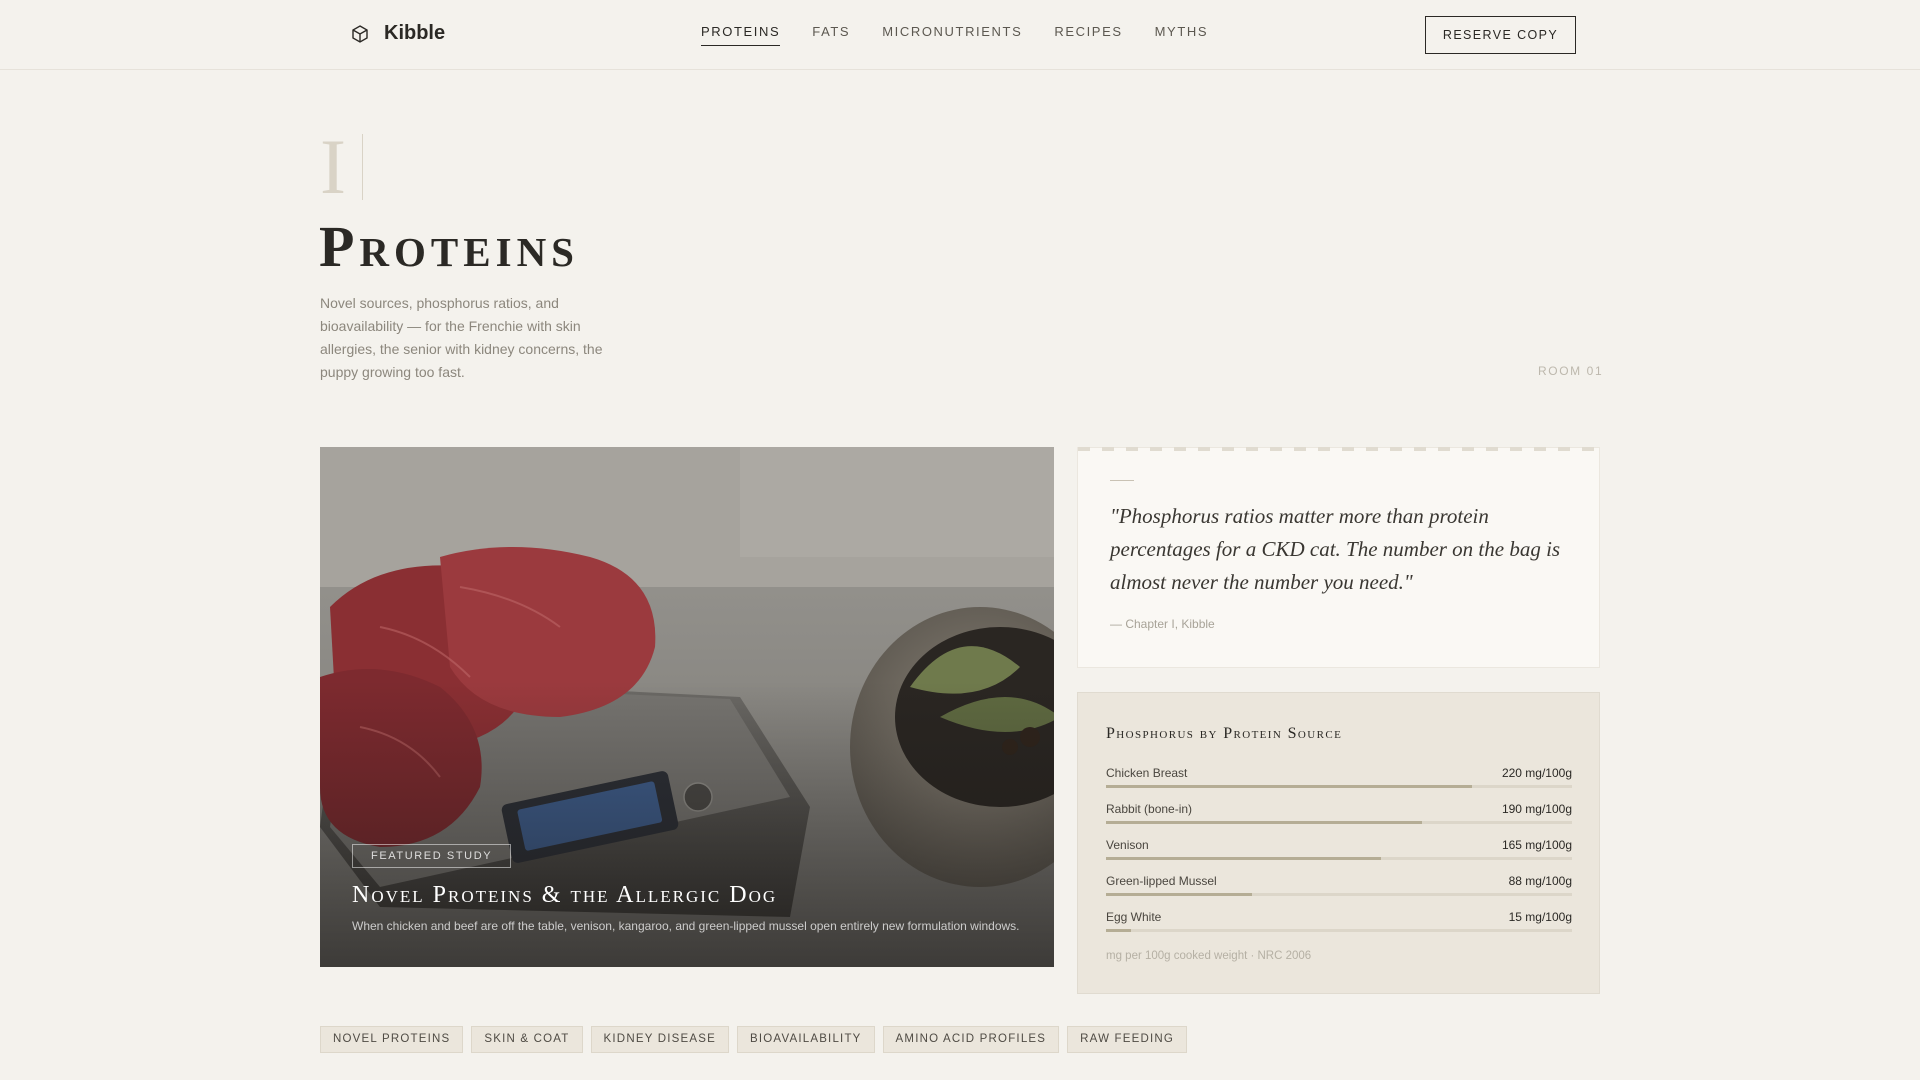 The width and height of the screenshot is (1920, 1080). I want to click on chapter-numeral: I, so click(333, 166).